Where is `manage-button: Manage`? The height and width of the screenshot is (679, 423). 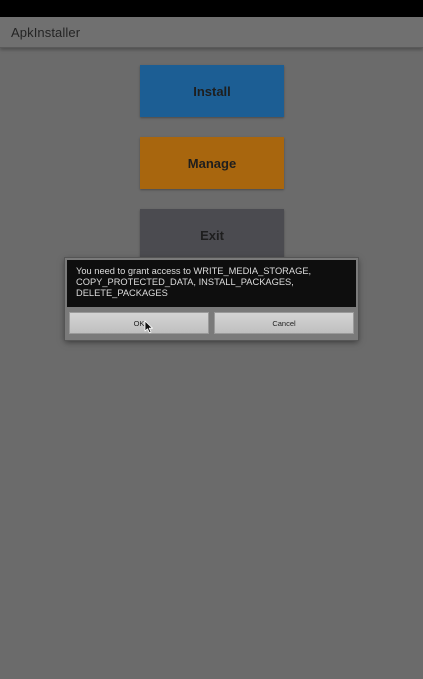
manage-button: Manage is located at coordinates (212, 163).